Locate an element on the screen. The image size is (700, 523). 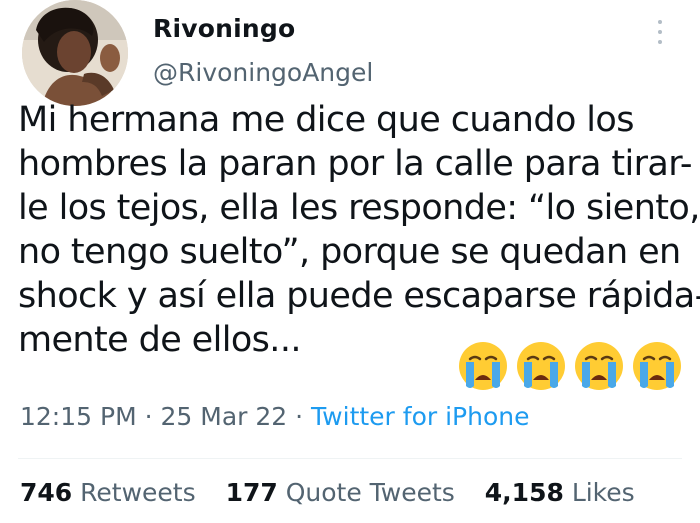
author-display-name: Rivoningo is located at coordinates (224, 28).